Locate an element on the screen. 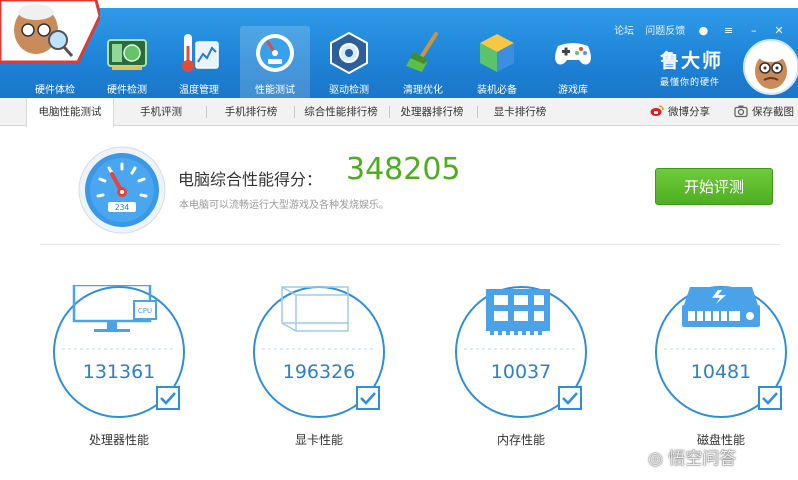 Image resolution: width=798 pixels, height=480 pixels. tab-phone-review: 手机评测 is located at coordinates (161, 112).